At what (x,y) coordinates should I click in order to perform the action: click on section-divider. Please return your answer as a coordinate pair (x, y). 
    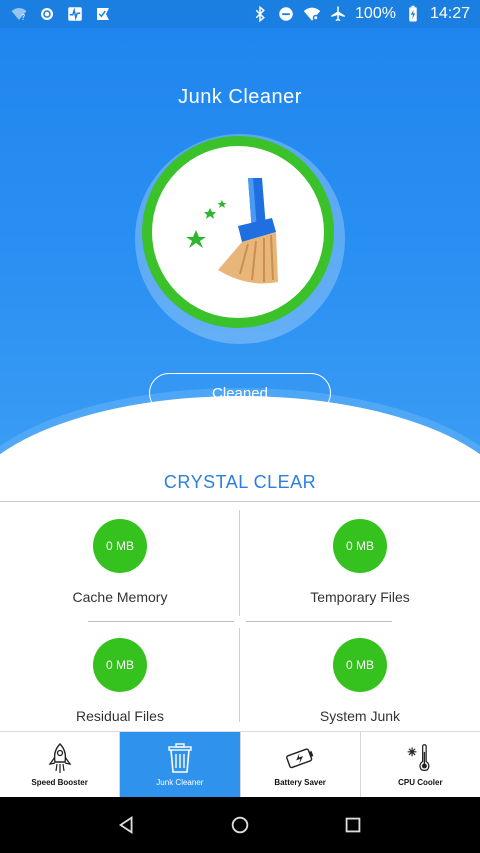
    Looking at the image, I should click on (240, 501).